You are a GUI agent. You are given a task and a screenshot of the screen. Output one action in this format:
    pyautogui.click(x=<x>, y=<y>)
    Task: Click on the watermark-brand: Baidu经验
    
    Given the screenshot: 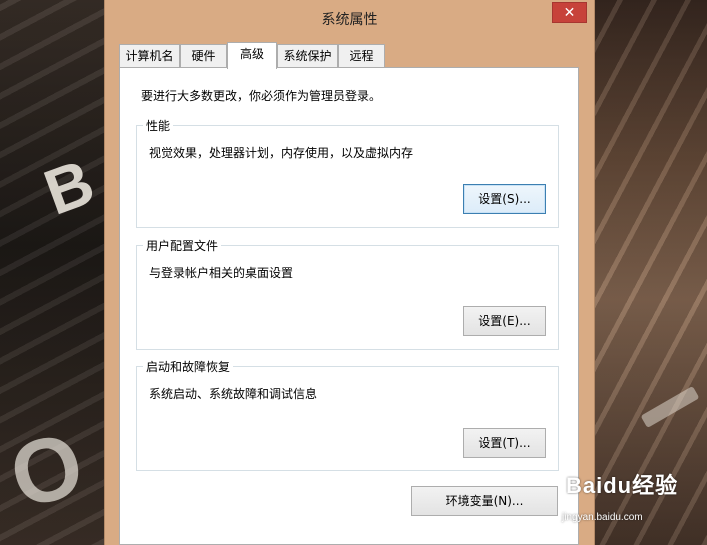 What is the action you would take?
    pyautogui.click(x=622, y=485)
    